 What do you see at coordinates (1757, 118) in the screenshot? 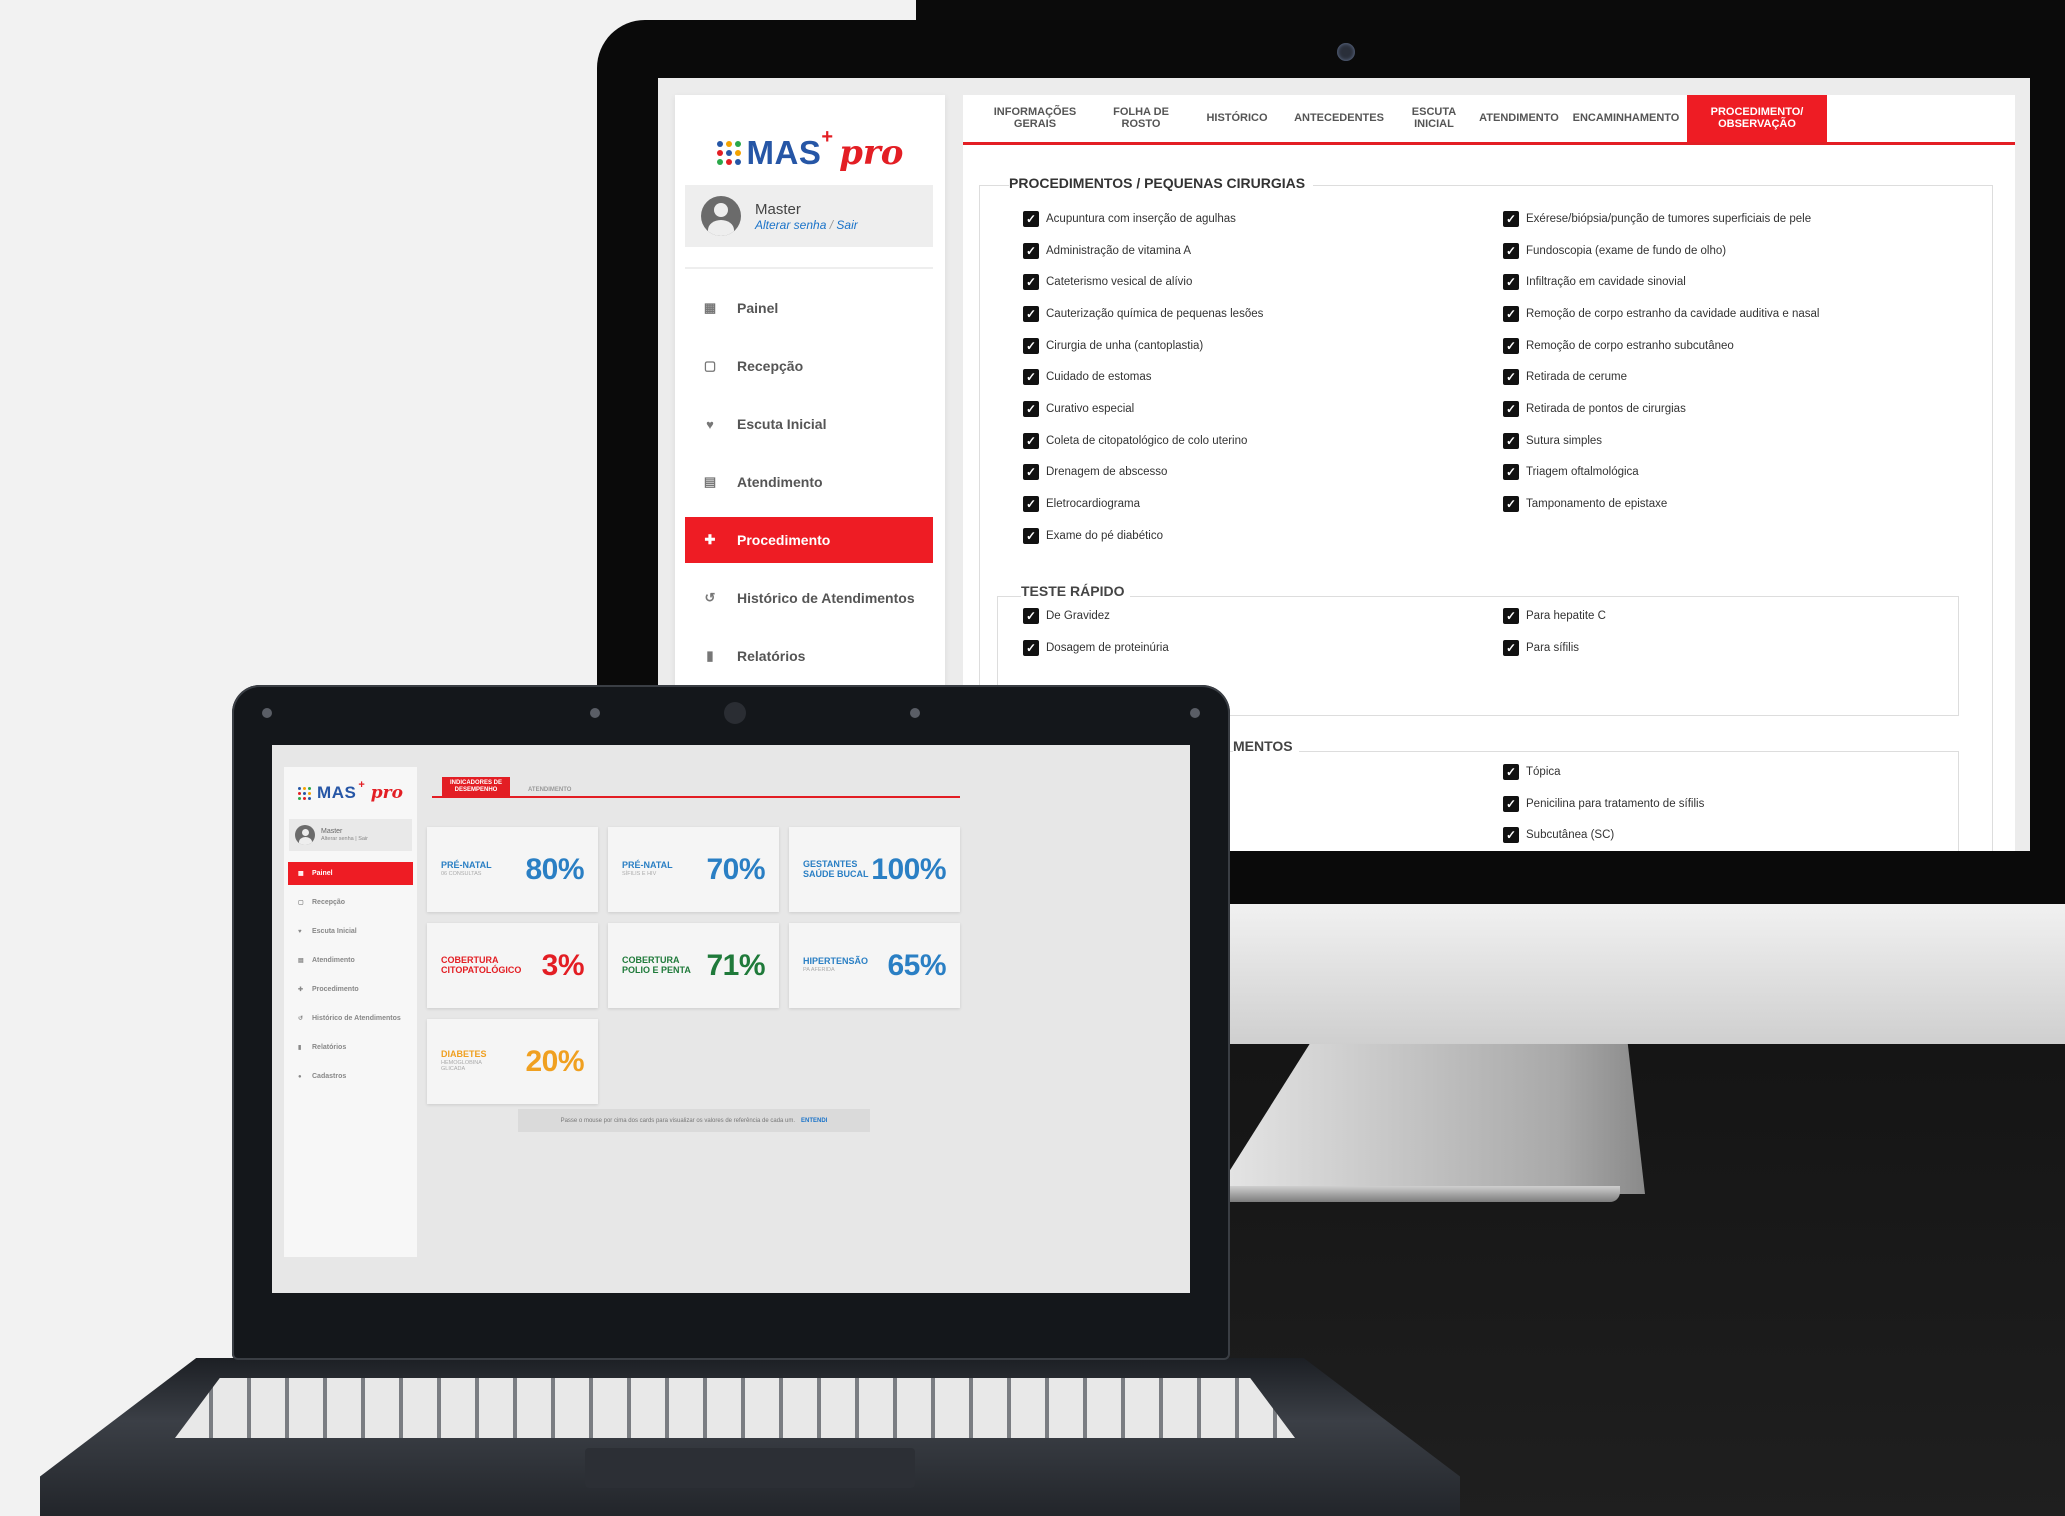
I see `tab-procedimento-observacao: PROCEDIMENTO/ OBSERVAÇÃO` at bounding box center [1757, 118].